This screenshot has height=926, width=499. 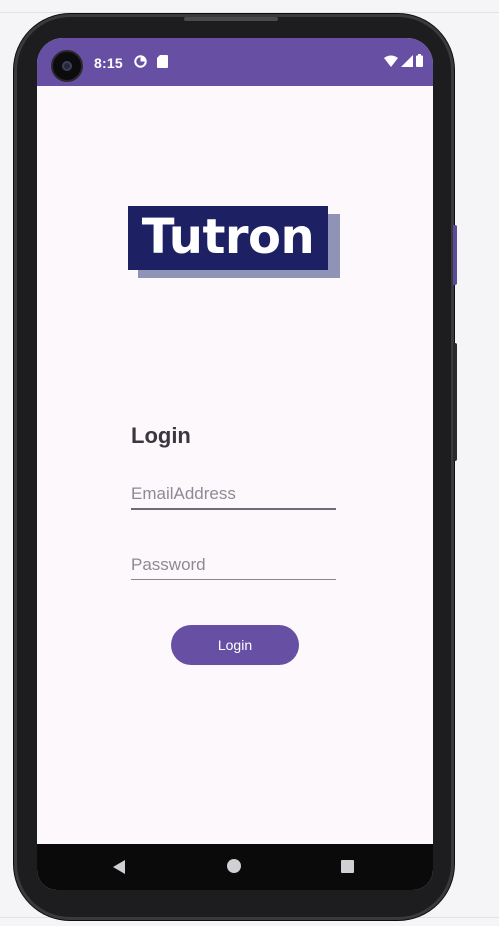 I want to click on logo-text: Tutron, so click(x=228, y=237).